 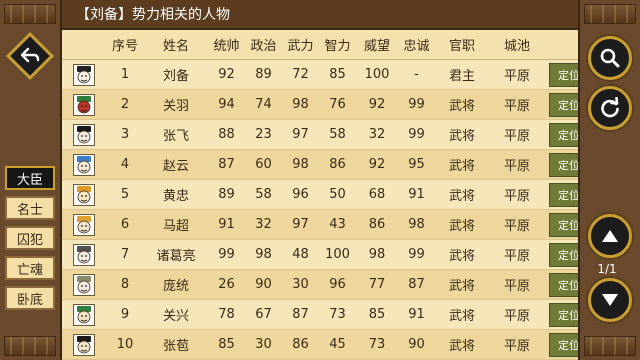 What do you see at coordinates (125, 104) in the screenshot?
I see `row-index: 2` at bounding box center [125, 104].